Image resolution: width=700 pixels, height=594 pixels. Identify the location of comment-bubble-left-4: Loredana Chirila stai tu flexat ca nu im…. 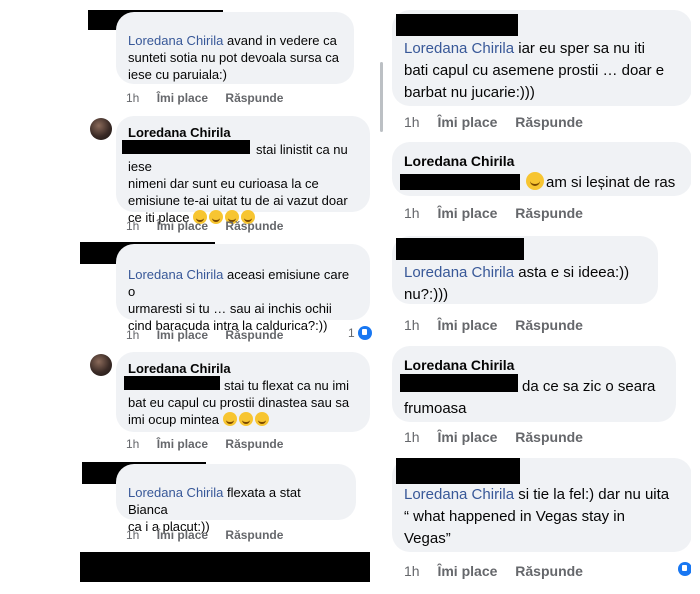
(243, 392).